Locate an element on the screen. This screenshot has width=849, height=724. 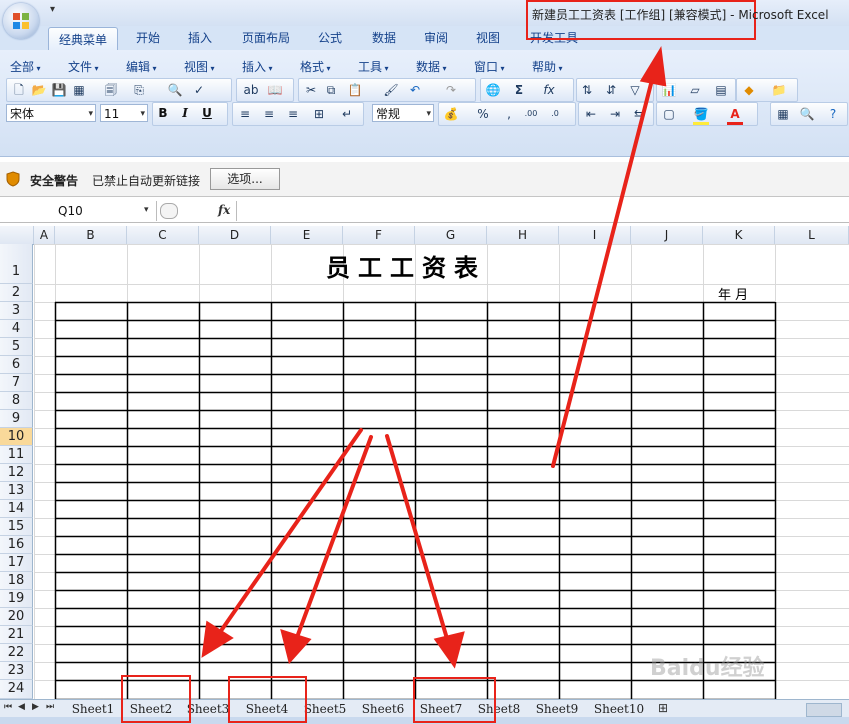
office-logo-icon is located at coordinates (21, 21).